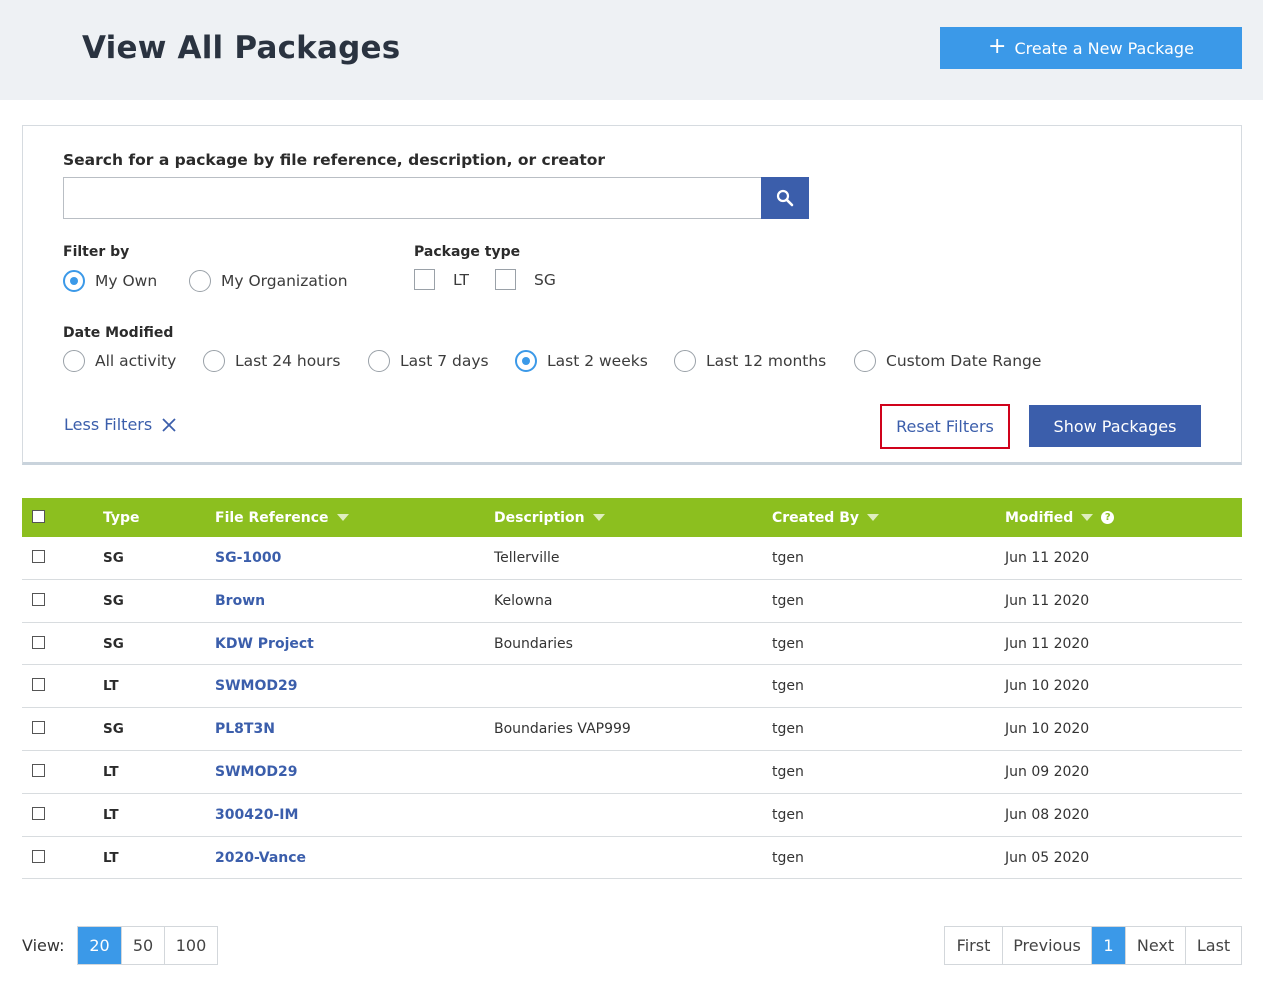  I want to click on page-size-20-button: 20, so click(100, 945).